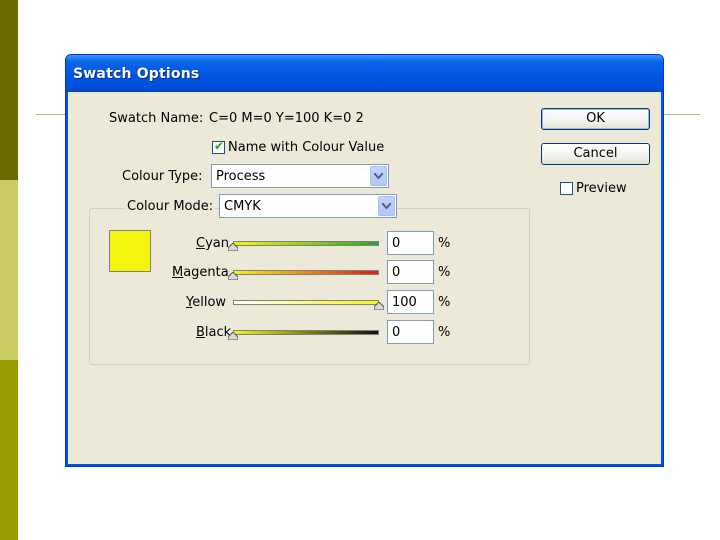  What do you see at coordinates (308, 206) in the screenshot?
I see `colour-mode-select: CMYK` at bounding box center [308, 206].